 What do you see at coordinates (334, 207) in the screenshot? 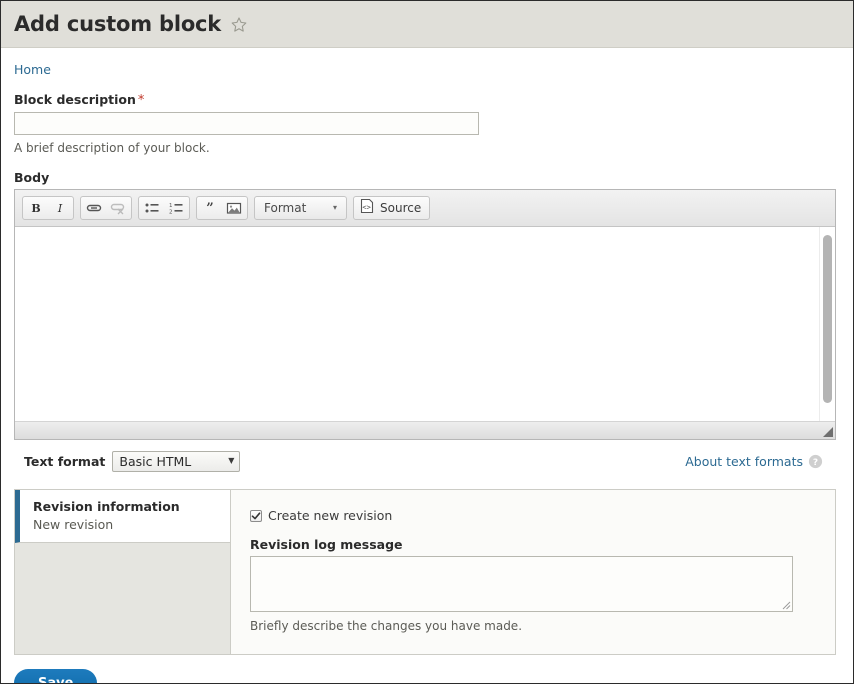
I see `chevron-down-icon: ▾` at bounding box center [334, 207].